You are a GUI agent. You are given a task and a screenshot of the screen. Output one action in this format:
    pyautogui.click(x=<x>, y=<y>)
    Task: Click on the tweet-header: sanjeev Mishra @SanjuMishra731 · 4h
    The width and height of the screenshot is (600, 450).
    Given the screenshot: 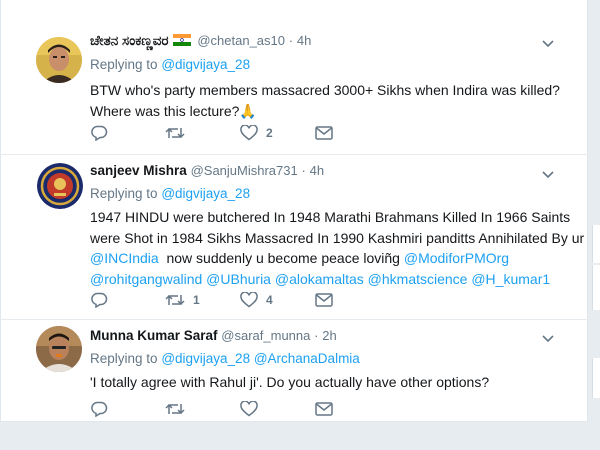 What is the action you would take?
    pyautogui.click(x=207, y=170)
    